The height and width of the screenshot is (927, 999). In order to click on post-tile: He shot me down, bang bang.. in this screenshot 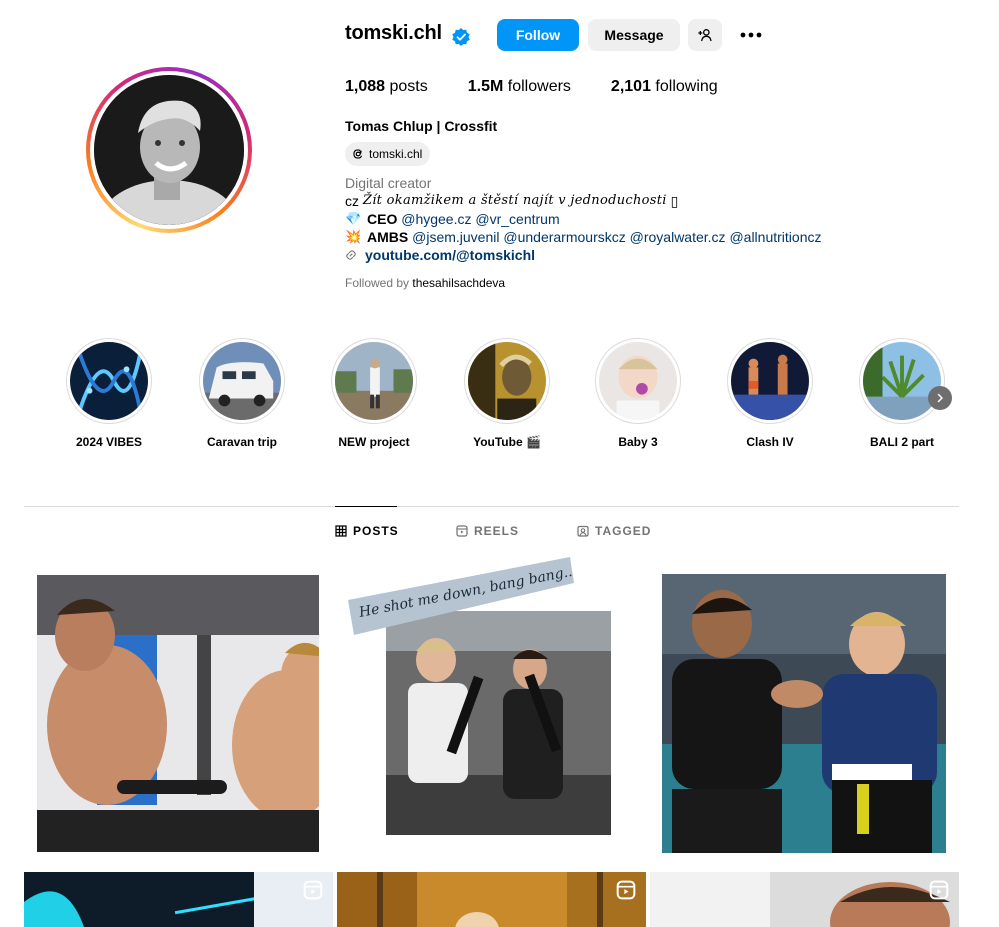, I will do `click(479, 697)`.